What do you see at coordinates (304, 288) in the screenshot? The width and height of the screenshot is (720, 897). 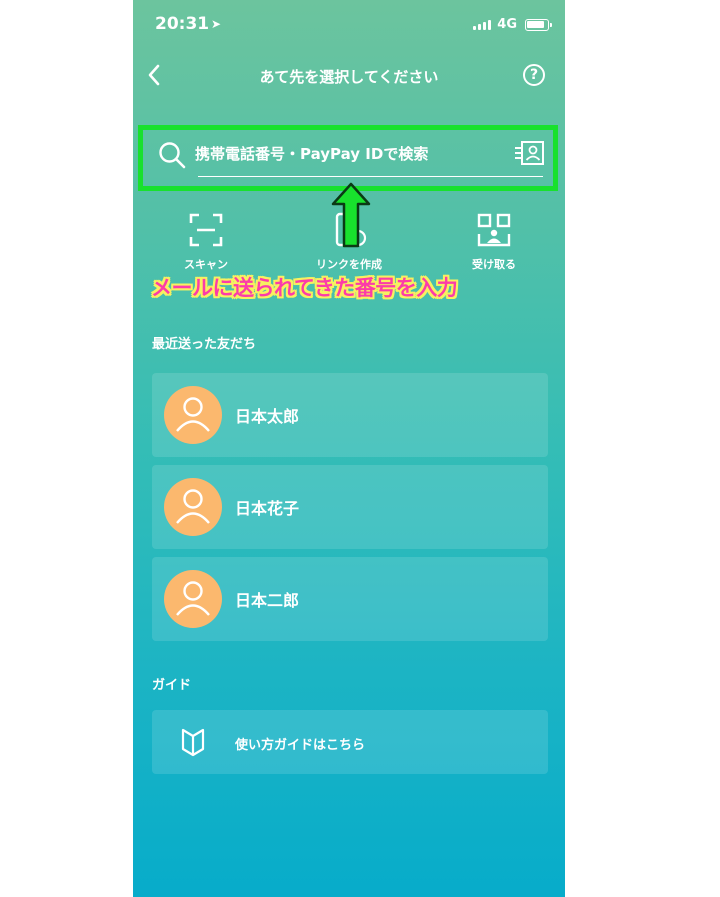 I see `annotation-caption: メールに送られてきた番号を入力` at bounding box center [304, 288].